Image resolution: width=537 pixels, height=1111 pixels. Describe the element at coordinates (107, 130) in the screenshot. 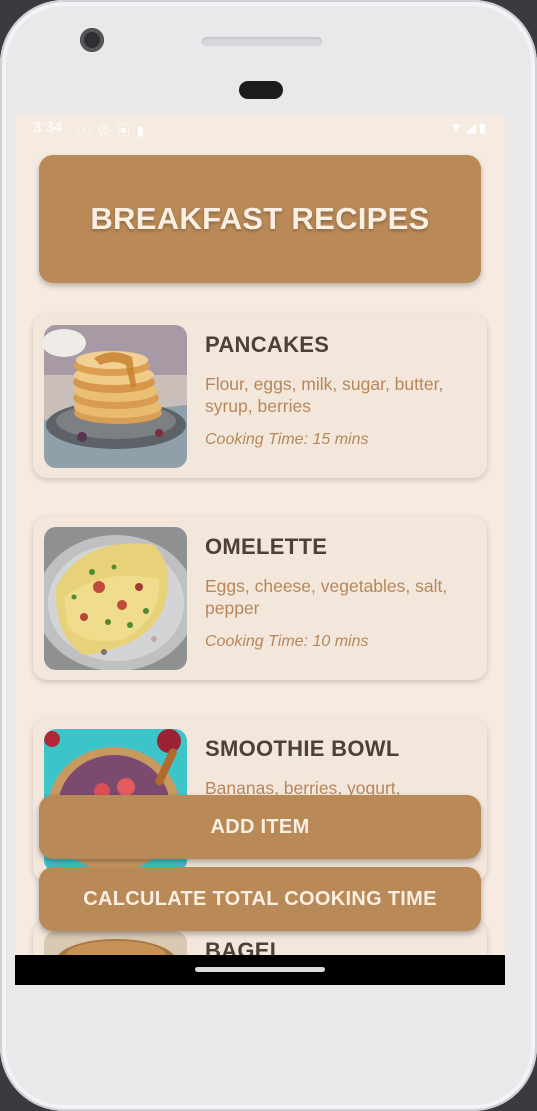

I see `no-disturb-icon: ⊘` at that location.